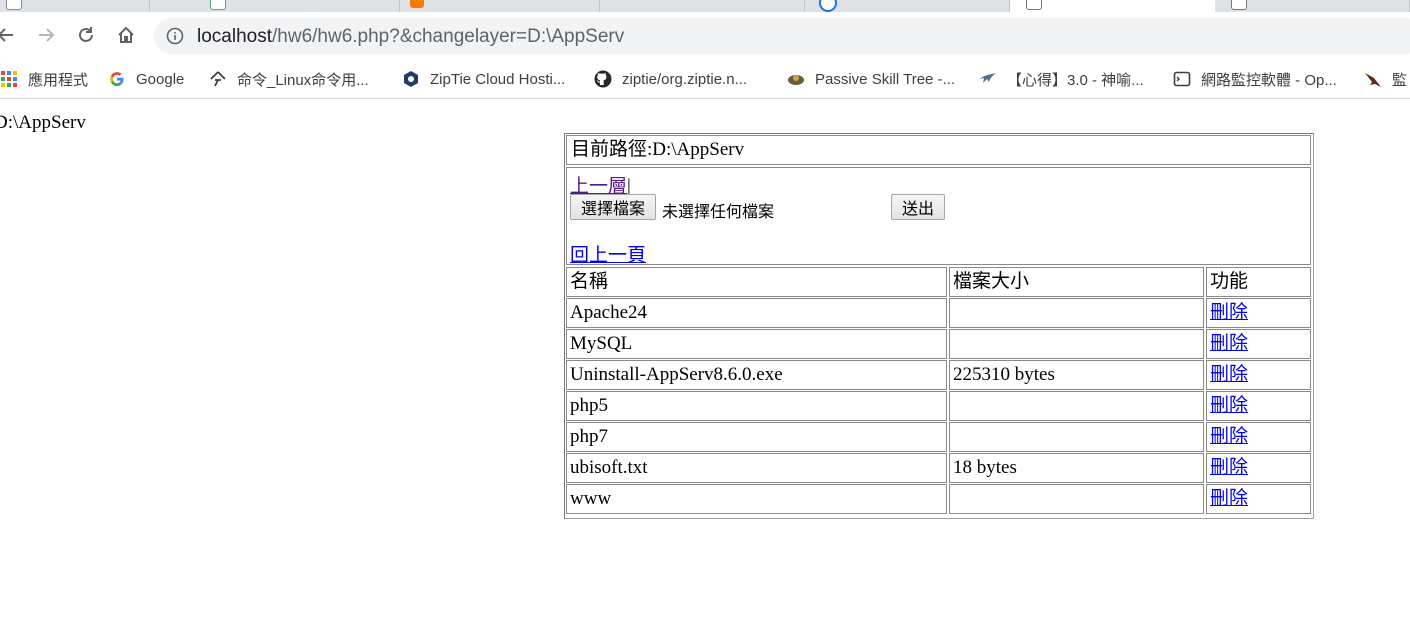 This screenshot has height=635, width=1410. What do you see at coordinates (160, 79) in the screenshot?
I see `bookmark-label: Google` at bounding box center [160, 79].